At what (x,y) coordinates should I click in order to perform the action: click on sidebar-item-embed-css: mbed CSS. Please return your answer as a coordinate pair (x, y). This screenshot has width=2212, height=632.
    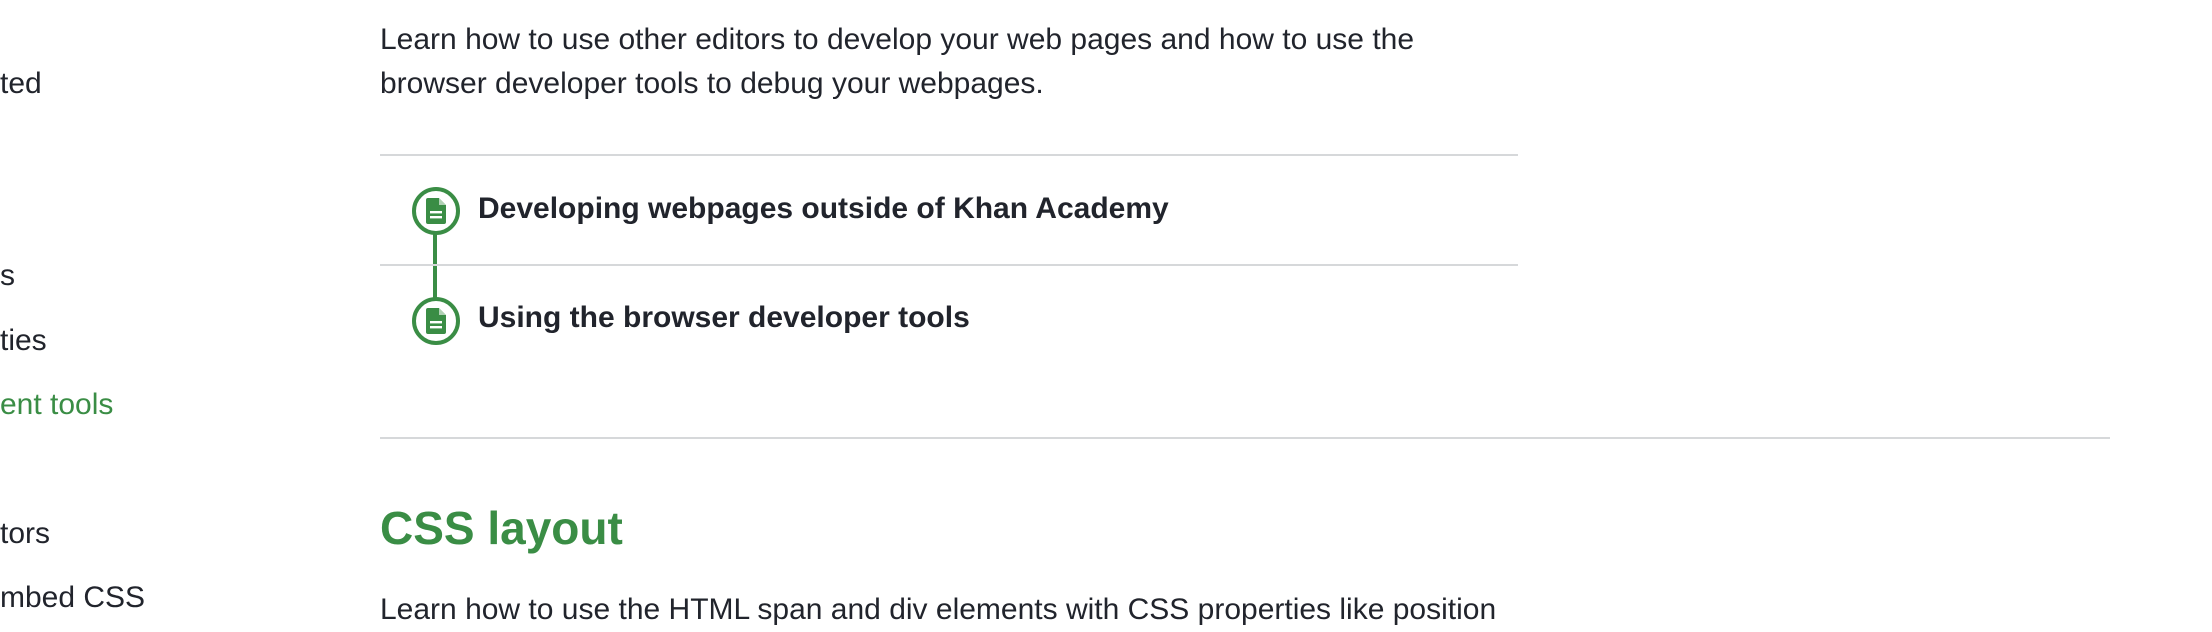
    Looking at the image, I should click on (72, 598).